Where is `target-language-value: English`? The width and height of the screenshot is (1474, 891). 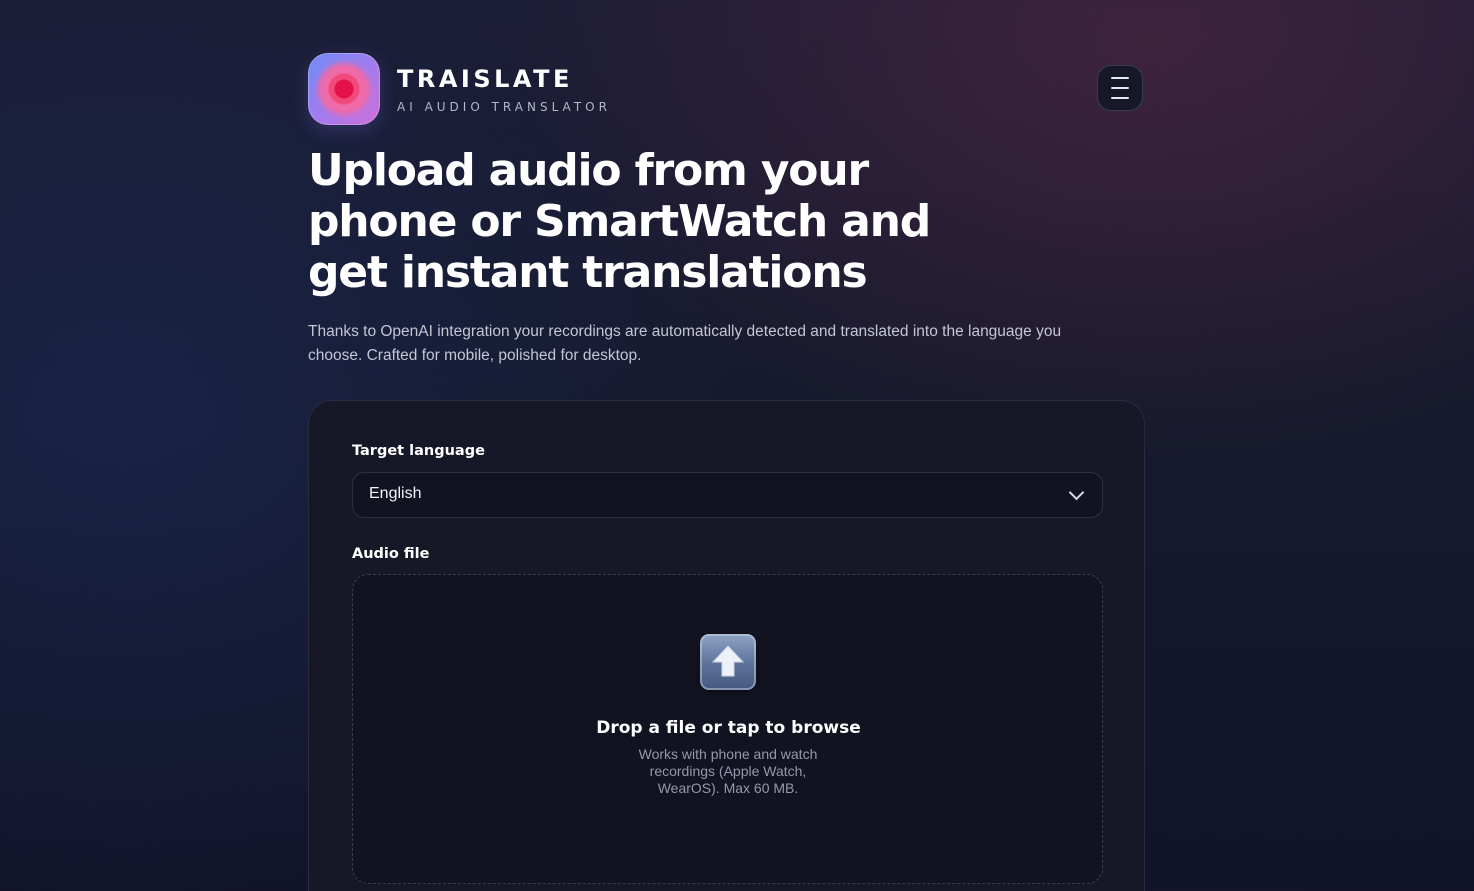 target-language-value: English is located at coordinates (395, 493).